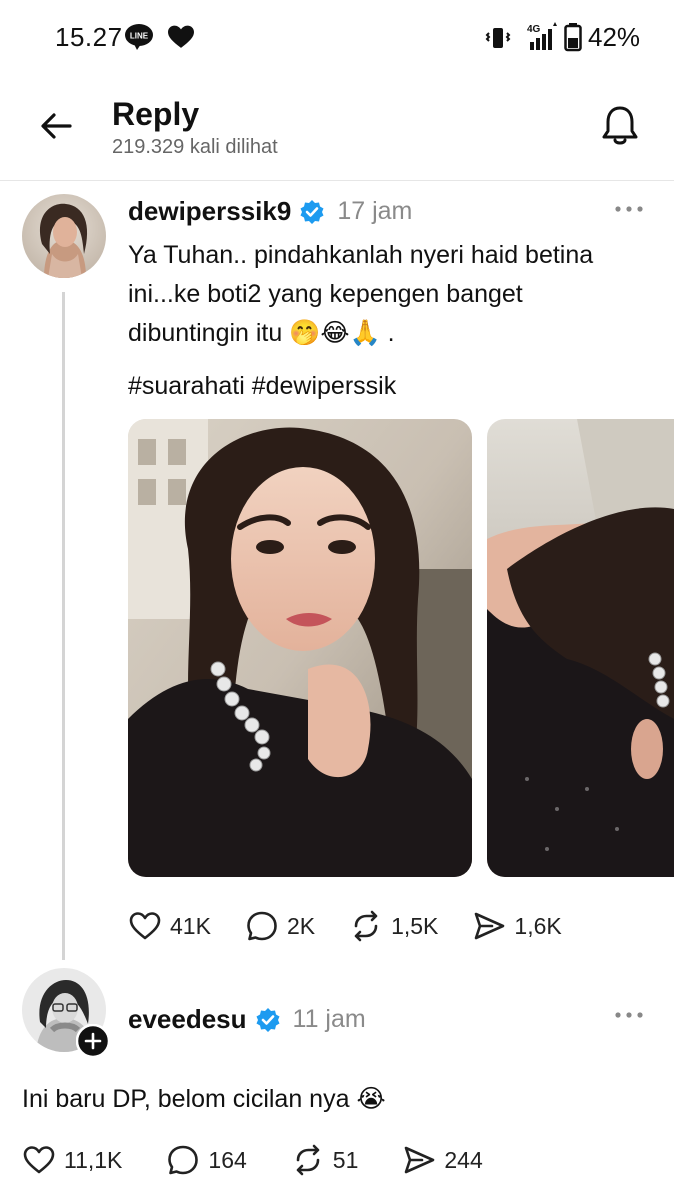 This screenshot has height=1200, width=674. I want to click on avatar-image, so click(64, 236).